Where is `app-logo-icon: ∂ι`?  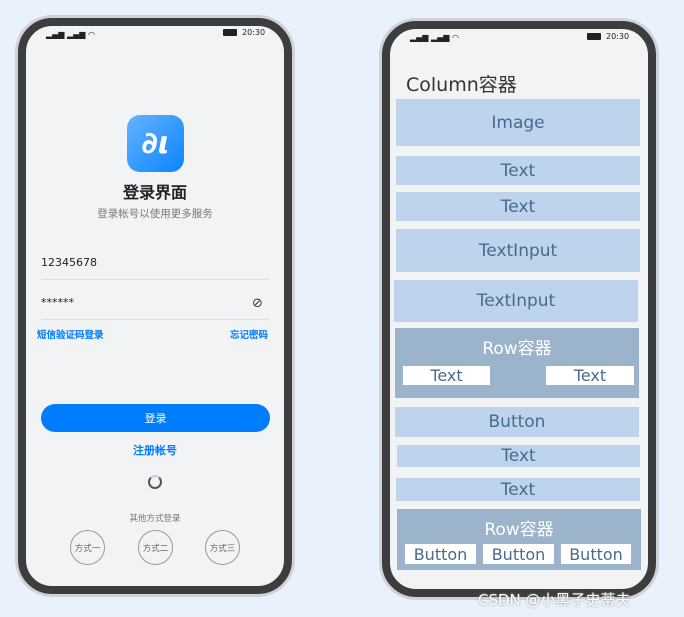
app-logo-icon: ∂ι is located at coordinates (155, 143).